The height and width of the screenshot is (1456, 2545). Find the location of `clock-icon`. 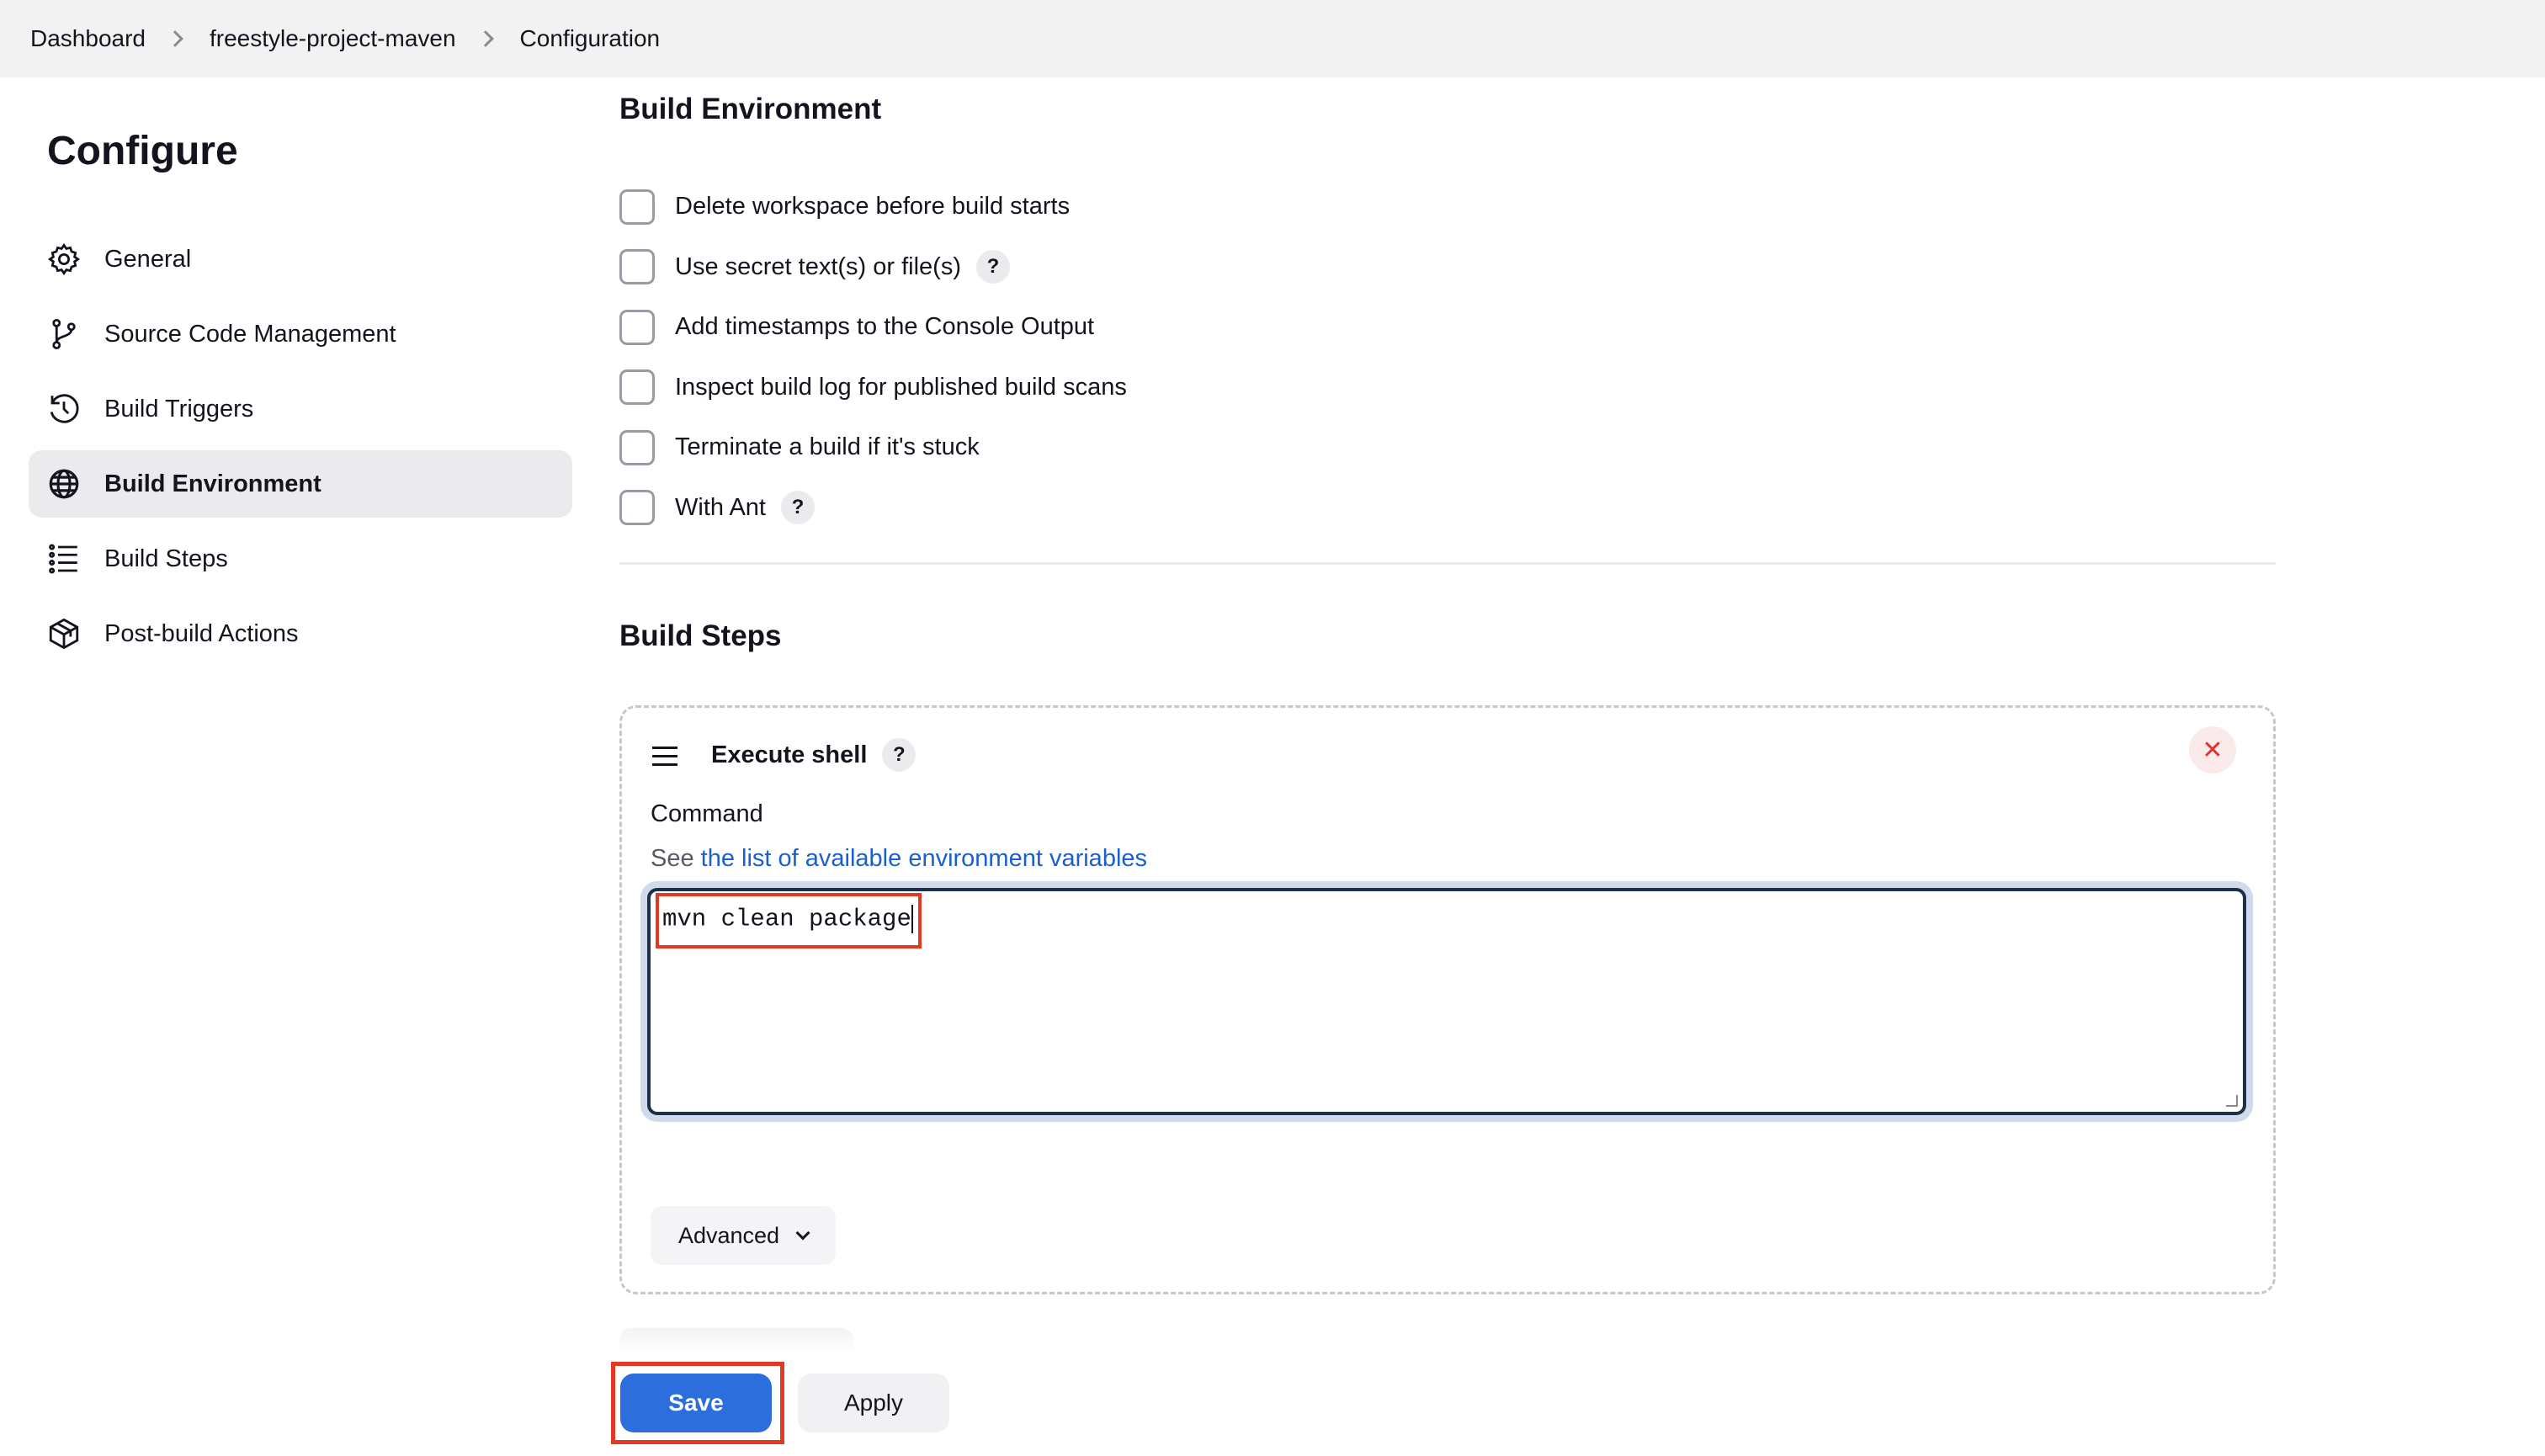

clock-icon is located at coordinates (63, 409).